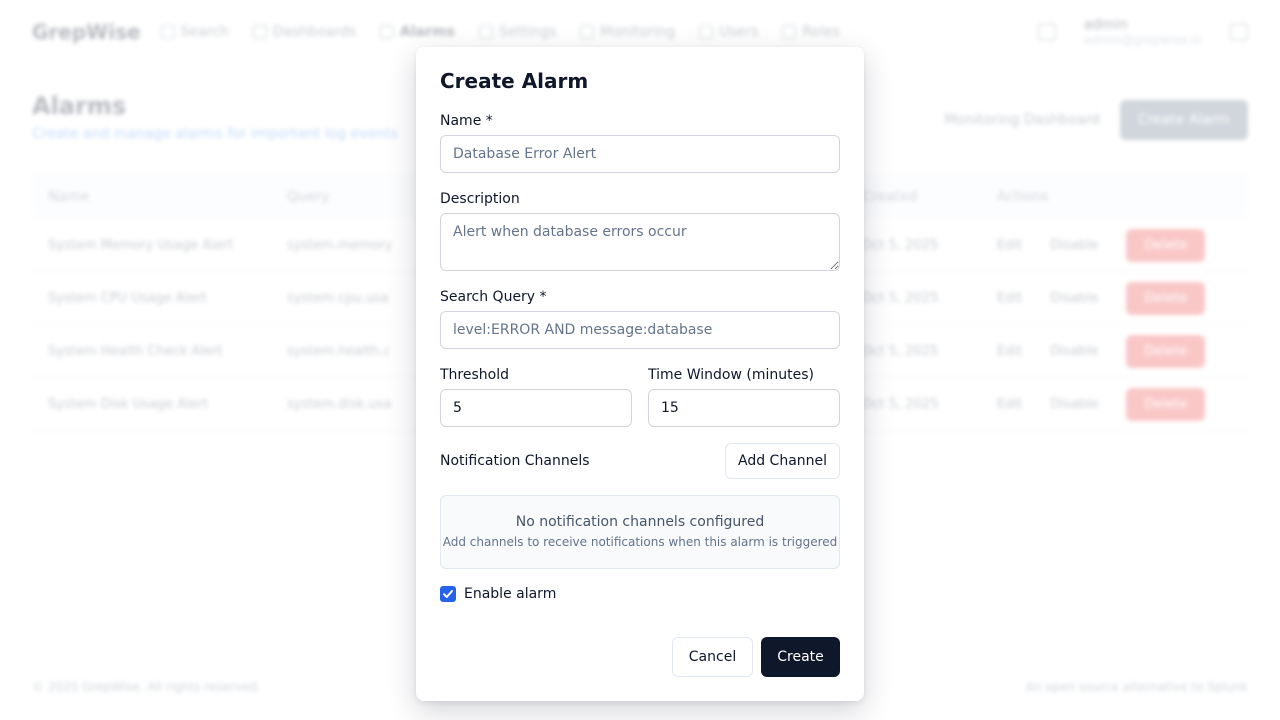  I want to click on time-window-label: Time Window (minutes), so click(731, 375).